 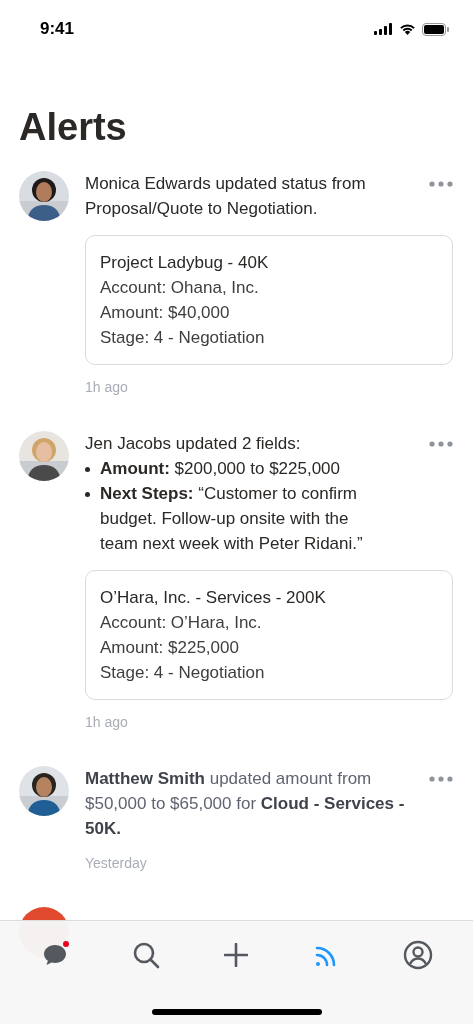 What do you see at coordinates (73, 127) in the screenshot?
I see `page-title: Alerts` at bounding box center [73, 127].